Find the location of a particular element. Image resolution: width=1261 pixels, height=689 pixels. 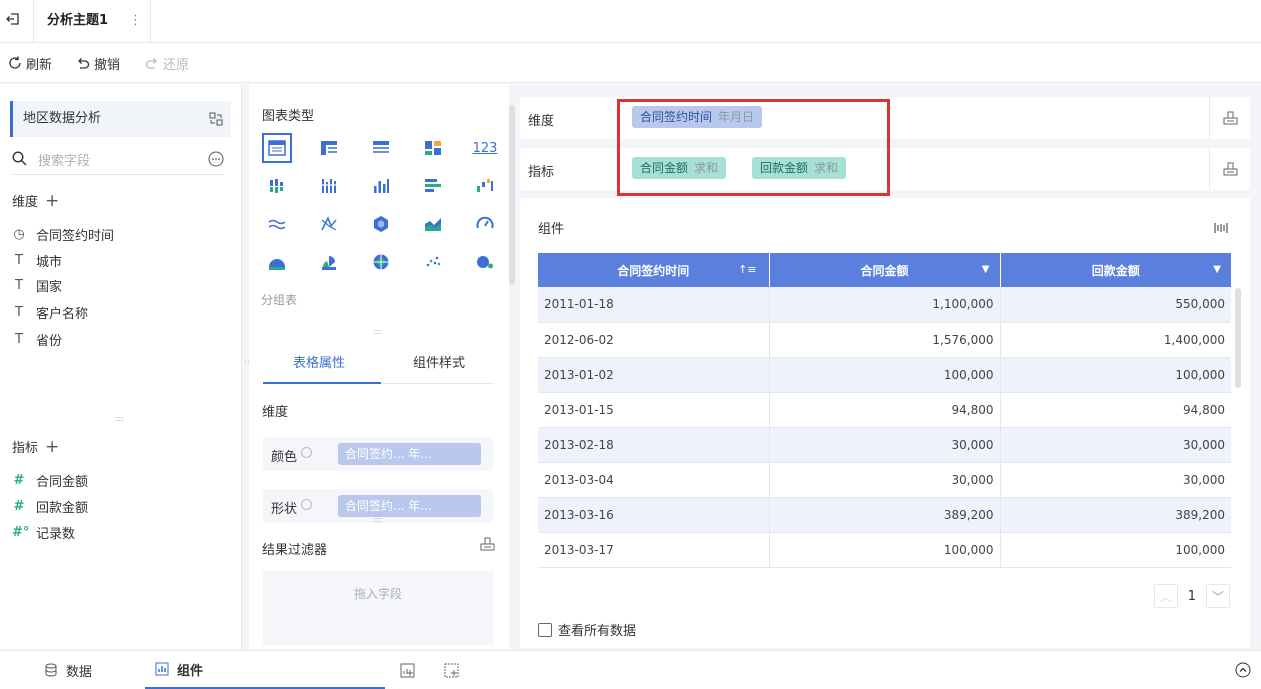

chart-type-pie is located at coordinates (277, 262).